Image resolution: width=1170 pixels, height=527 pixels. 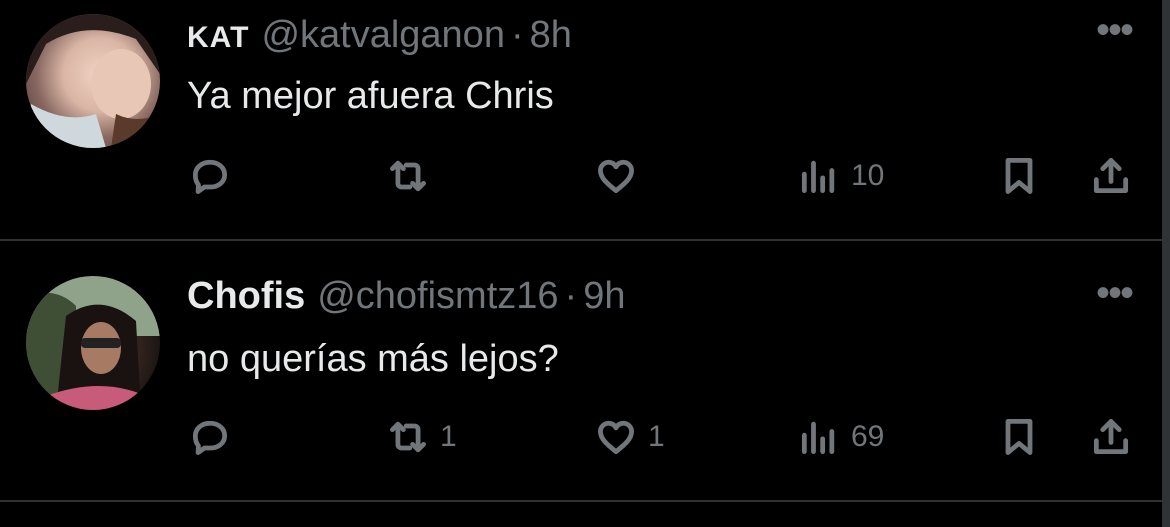 I want to click on handle: @chofismtz16, so click(x=437, y=296).